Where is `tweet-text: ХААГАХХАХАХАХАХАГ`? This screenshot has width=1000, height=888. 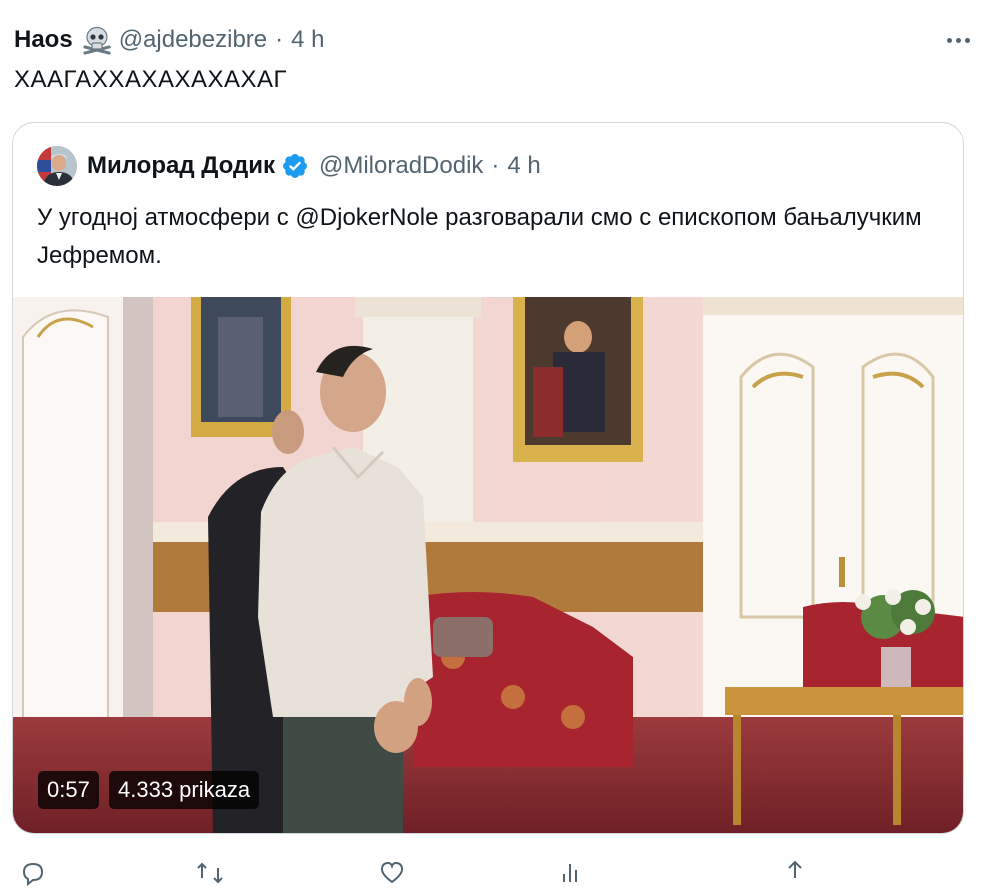 tweet-text: ХААГАХХАХАХАХАХАГ is located at coordinates (151, 79).